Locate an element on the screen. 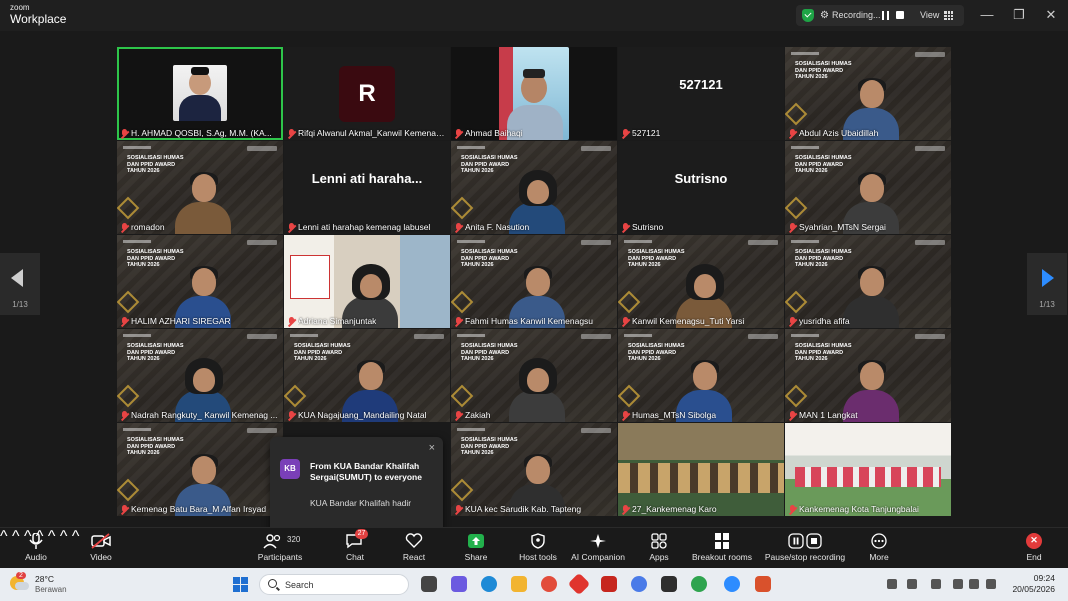 This screenshot has height=601, width=1068. next-page-button: 1/13 is located at coordinates (1047, 284).